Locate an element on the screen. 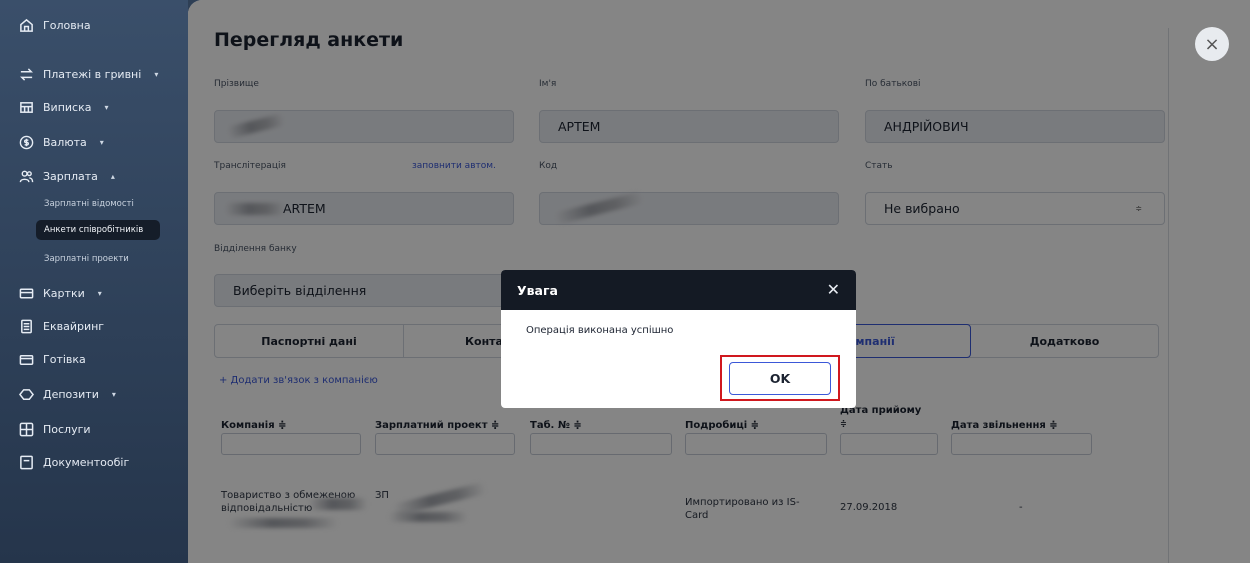 This screenshot has height=563, width=1250. sidebar-item-label: Документообіг is located at coordinates (86, 462).